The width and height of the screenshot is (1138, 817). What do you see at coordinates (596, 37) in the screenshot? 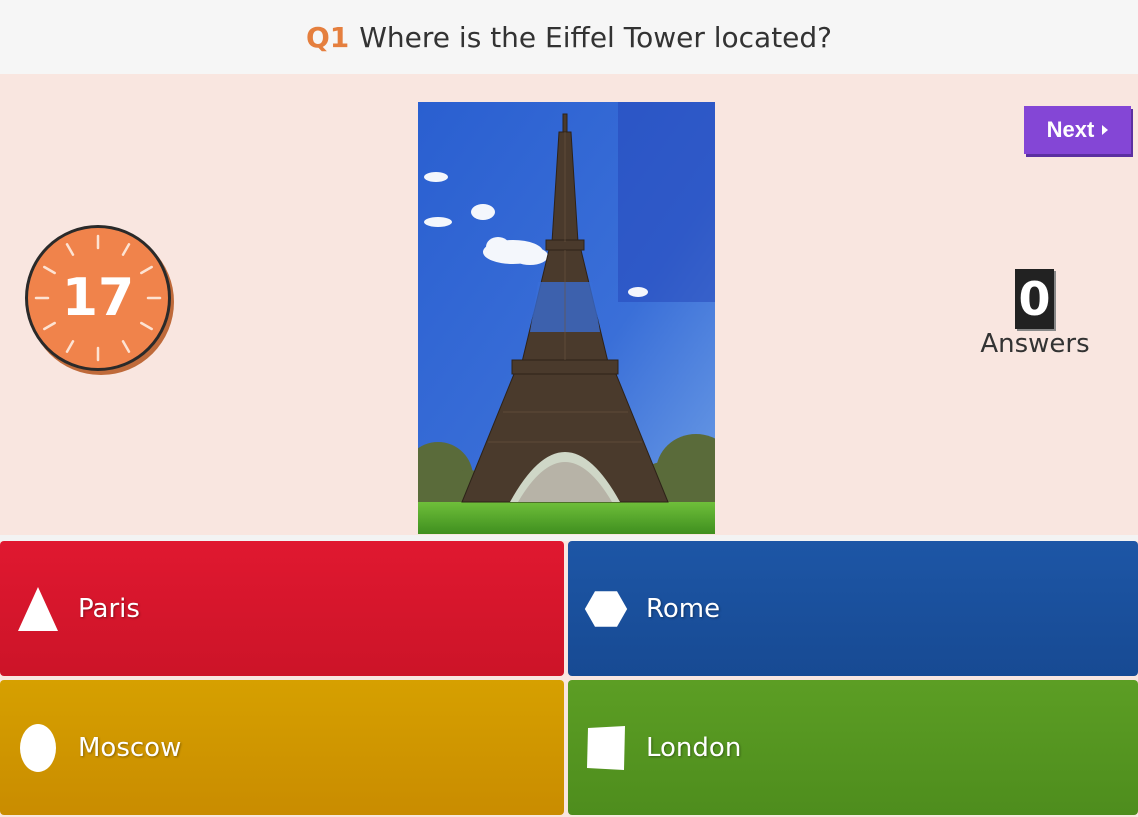
I see `question-text: Where is the Eiffel Tower located?` at bounding box center [596, 37].